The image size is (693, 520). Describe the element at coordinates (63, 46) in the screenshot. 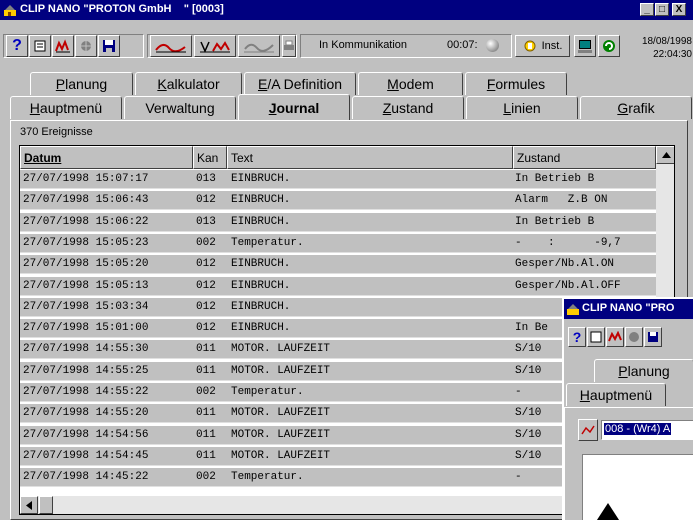

I see `chart-button` at that location.